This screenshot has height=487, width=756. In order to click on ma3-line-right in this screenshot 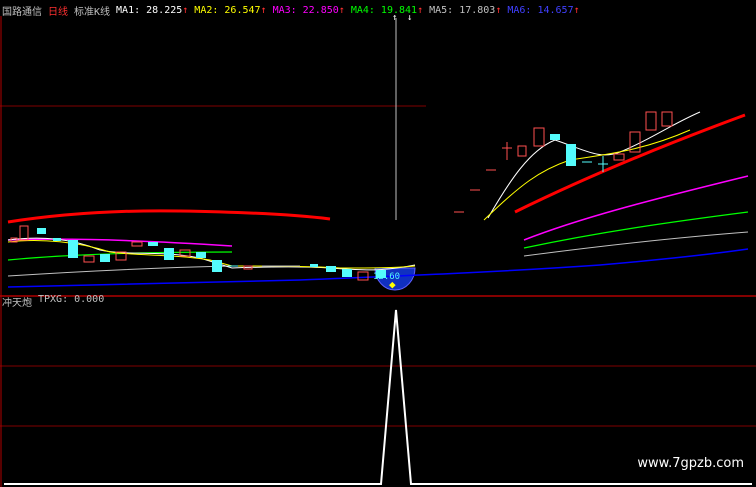, I will do `click(636, 208)`.